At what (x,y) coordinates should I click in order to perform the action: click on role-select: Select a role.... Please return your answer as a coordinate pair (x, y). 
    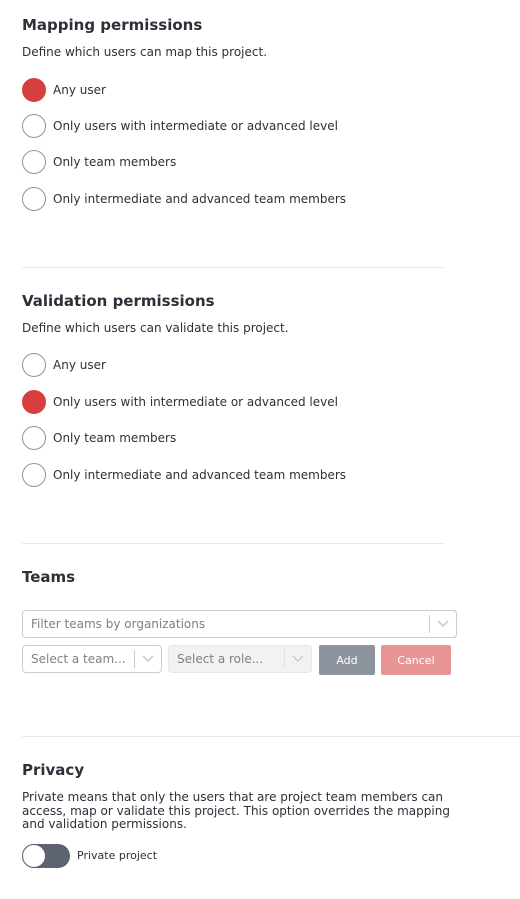
    Looking at the image, I should click on (240, 659).